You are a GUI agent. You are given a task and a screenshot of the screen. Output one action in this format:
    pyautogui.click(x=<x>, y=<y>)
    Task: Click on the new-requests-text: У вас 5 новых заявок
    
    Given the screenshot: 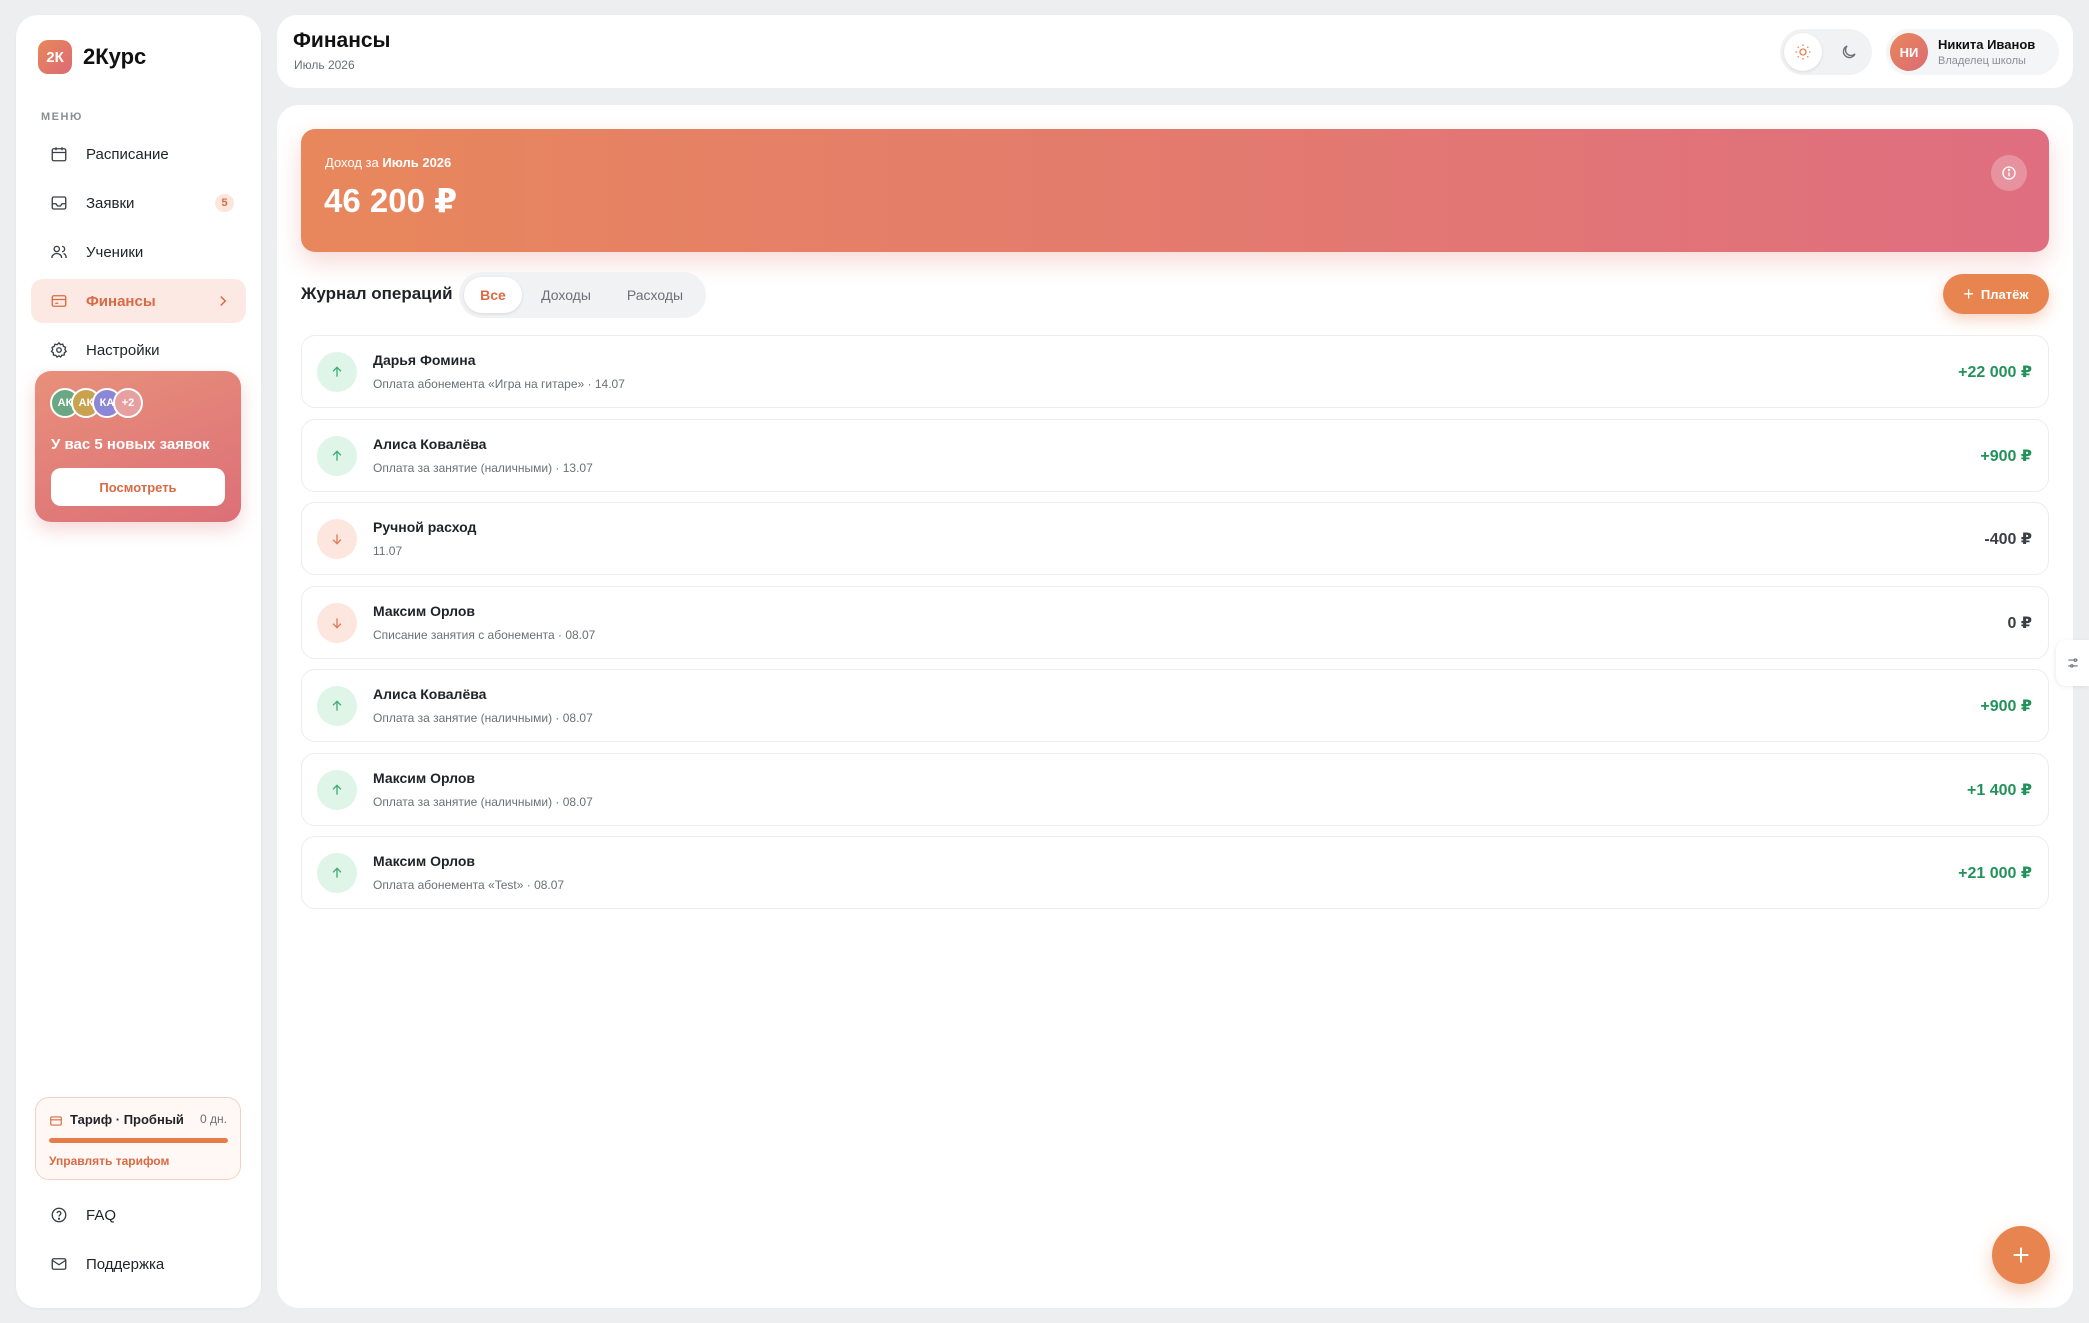 What is the action you would take?
    pyautogui.click(x=130, y=444)
    